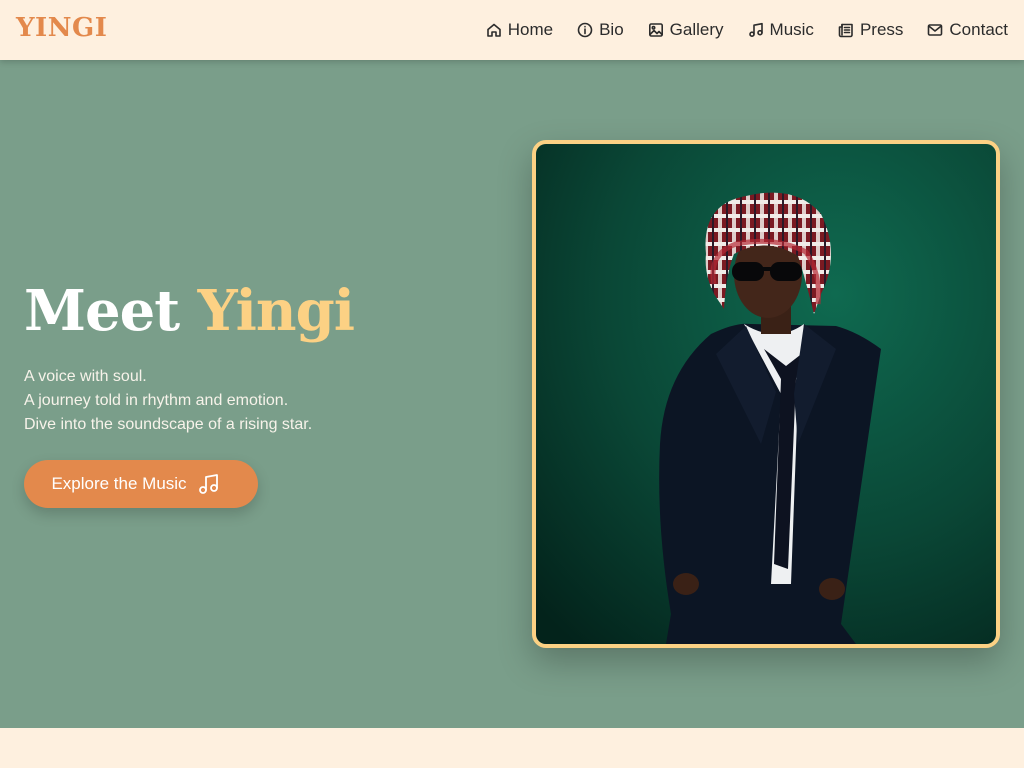  Describe the element at coordinates (611, 29) in the screenshot. I see `nav-item-label: Bio` at that location.